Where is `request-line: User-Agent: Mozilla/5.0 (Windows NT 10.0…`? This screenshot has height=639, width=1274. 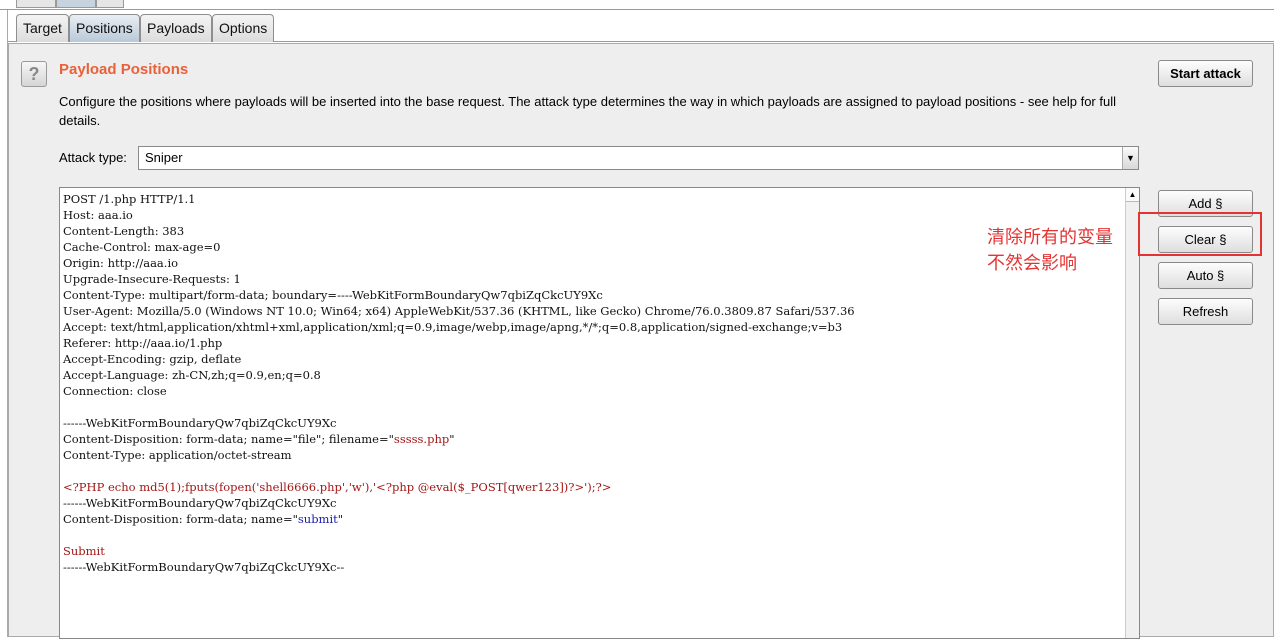
request-line: User-Agent: Mozilla/5.0 (Windows NT 10.0… is located at coordinates (459, 311).